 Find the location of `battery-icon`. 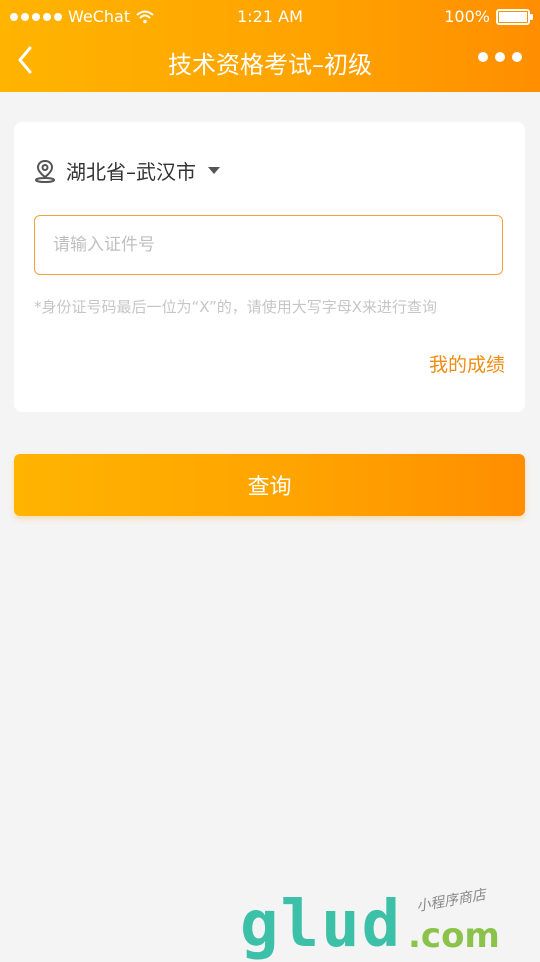

battery-icon is located at coordinates (514, 16).